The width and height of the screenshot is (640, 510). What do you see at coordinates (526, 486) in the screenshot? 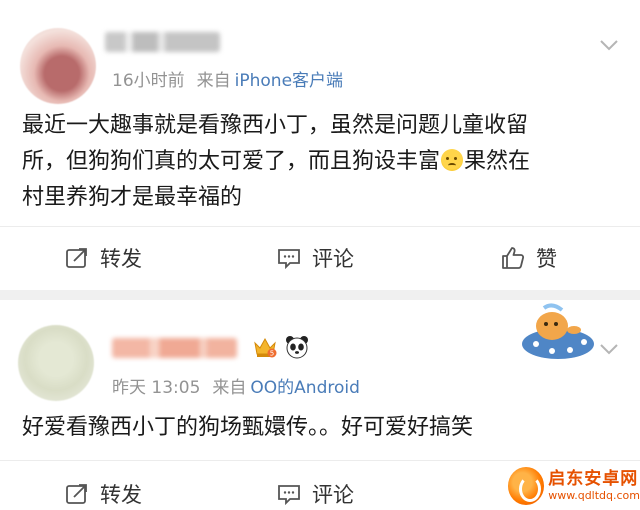
I see `watermark-logo-icon` at bounding box center [526, 486].